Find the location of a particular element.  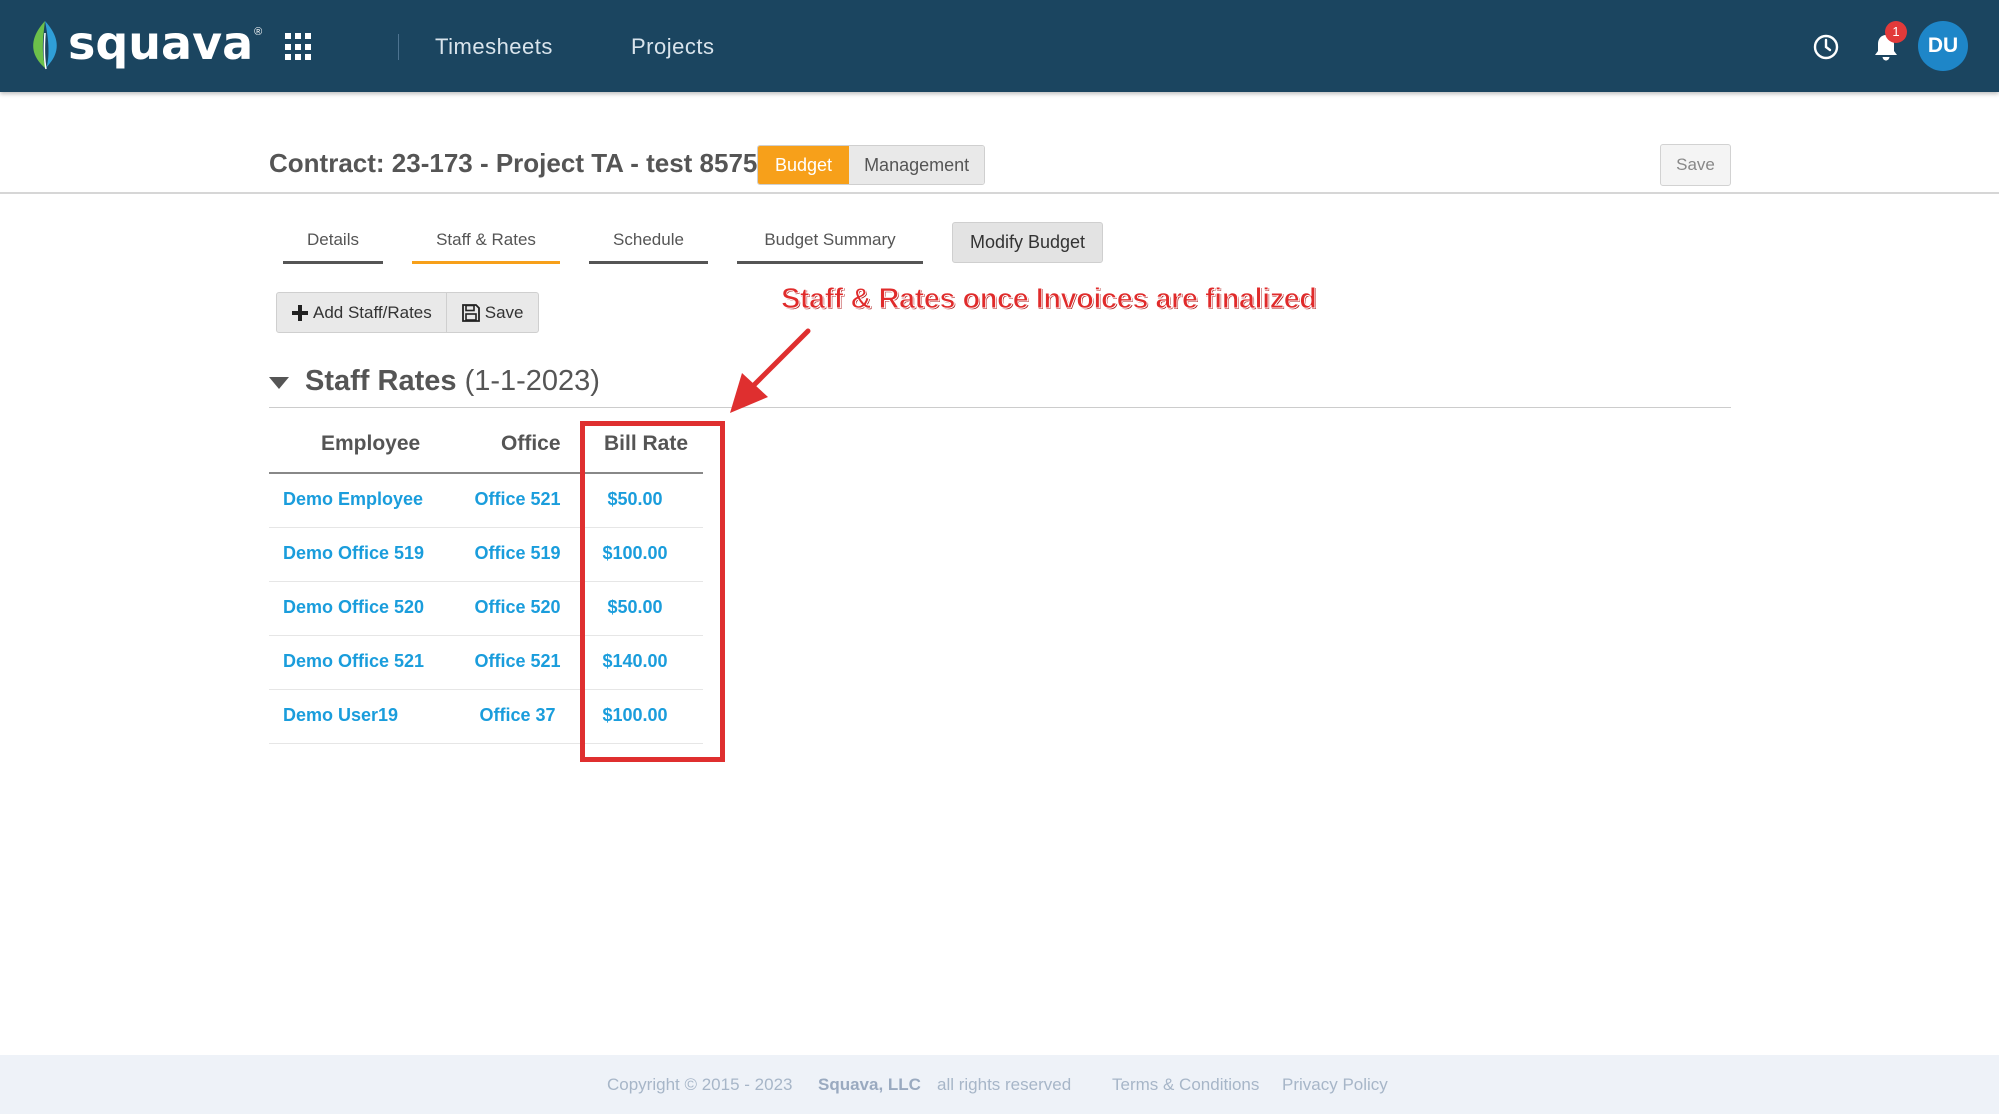

brand-name: squava is located at coordinates (161, 43).